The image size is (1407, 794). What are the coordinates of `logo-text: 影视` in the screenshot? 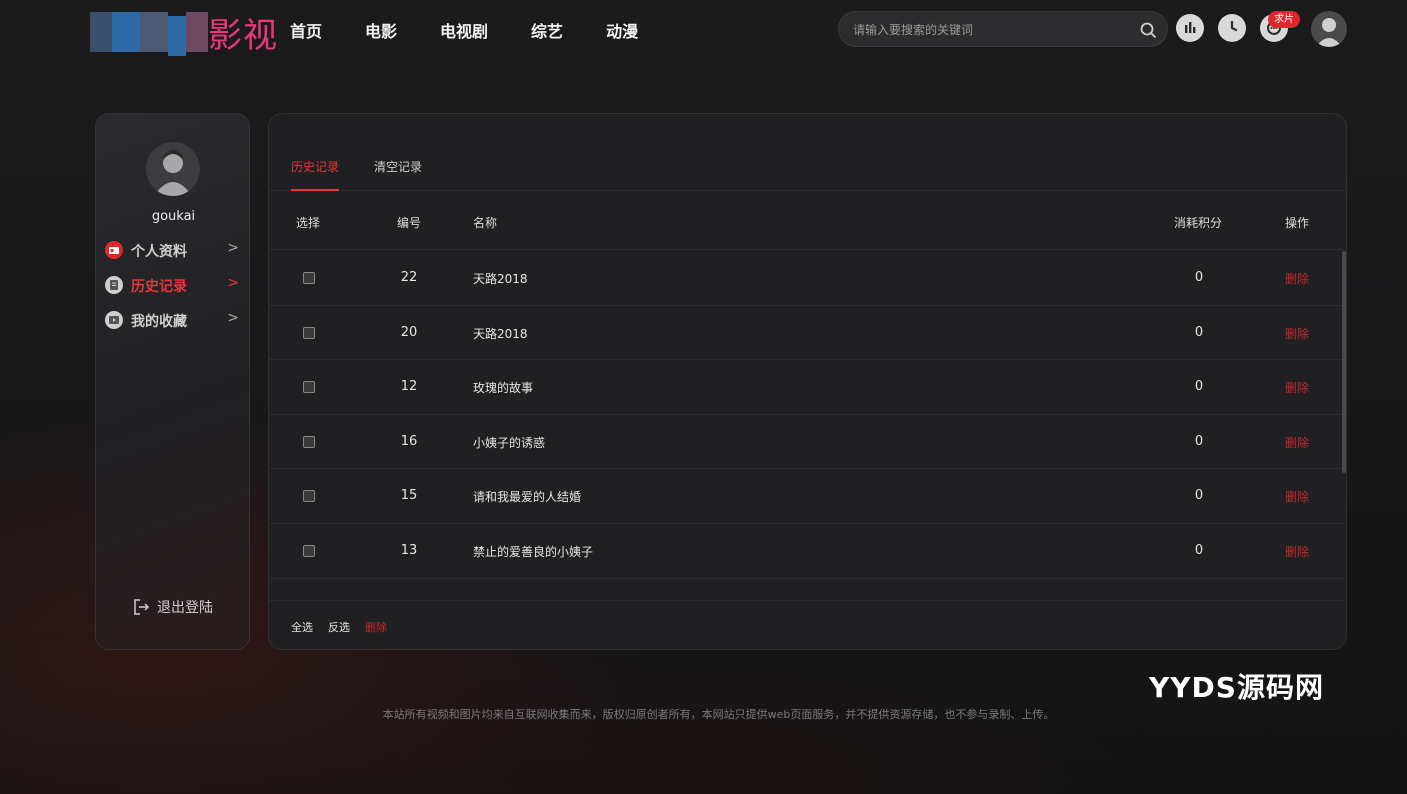 It's located at (243, 36).